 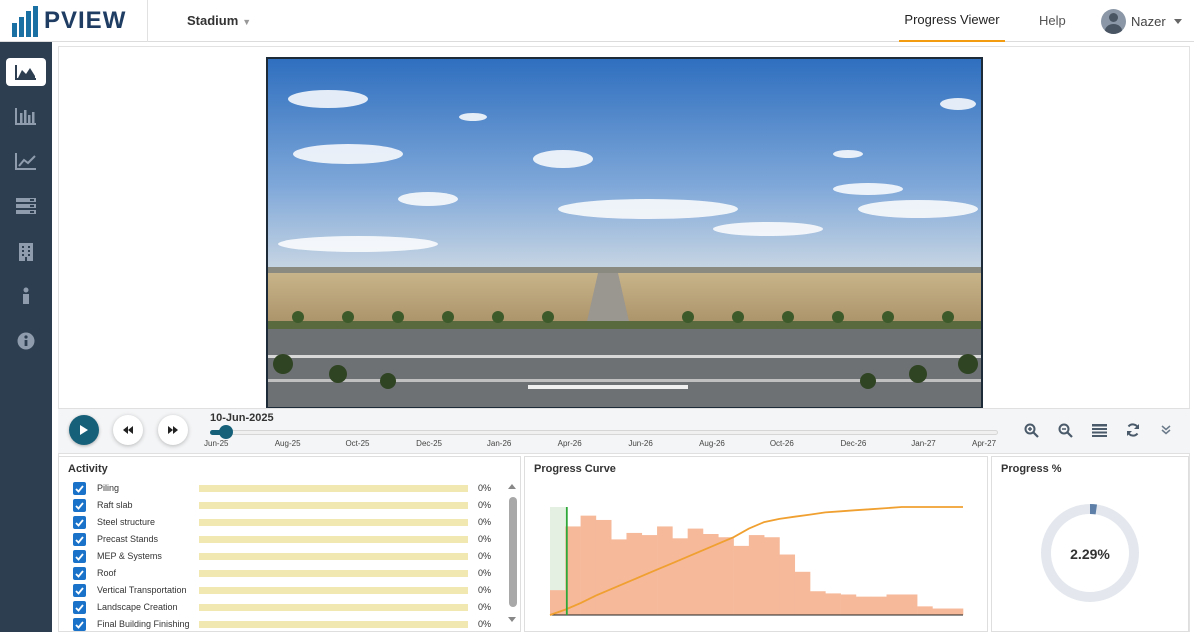 What do you see at coordinates (85, 20) in the screenshot?
I see `brand-name: PVIEW` at bounding box center [85, 20].